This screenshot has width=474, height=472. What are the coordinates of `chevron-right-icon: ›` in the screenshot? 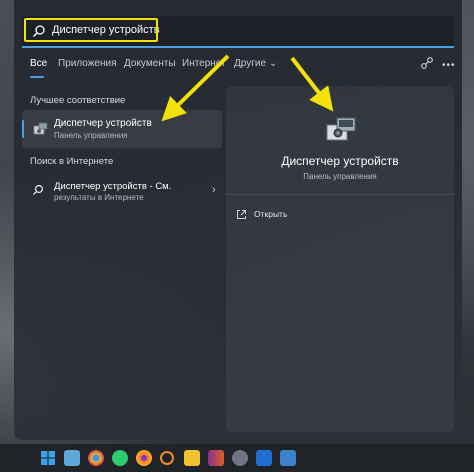 It's located at (214, 190).